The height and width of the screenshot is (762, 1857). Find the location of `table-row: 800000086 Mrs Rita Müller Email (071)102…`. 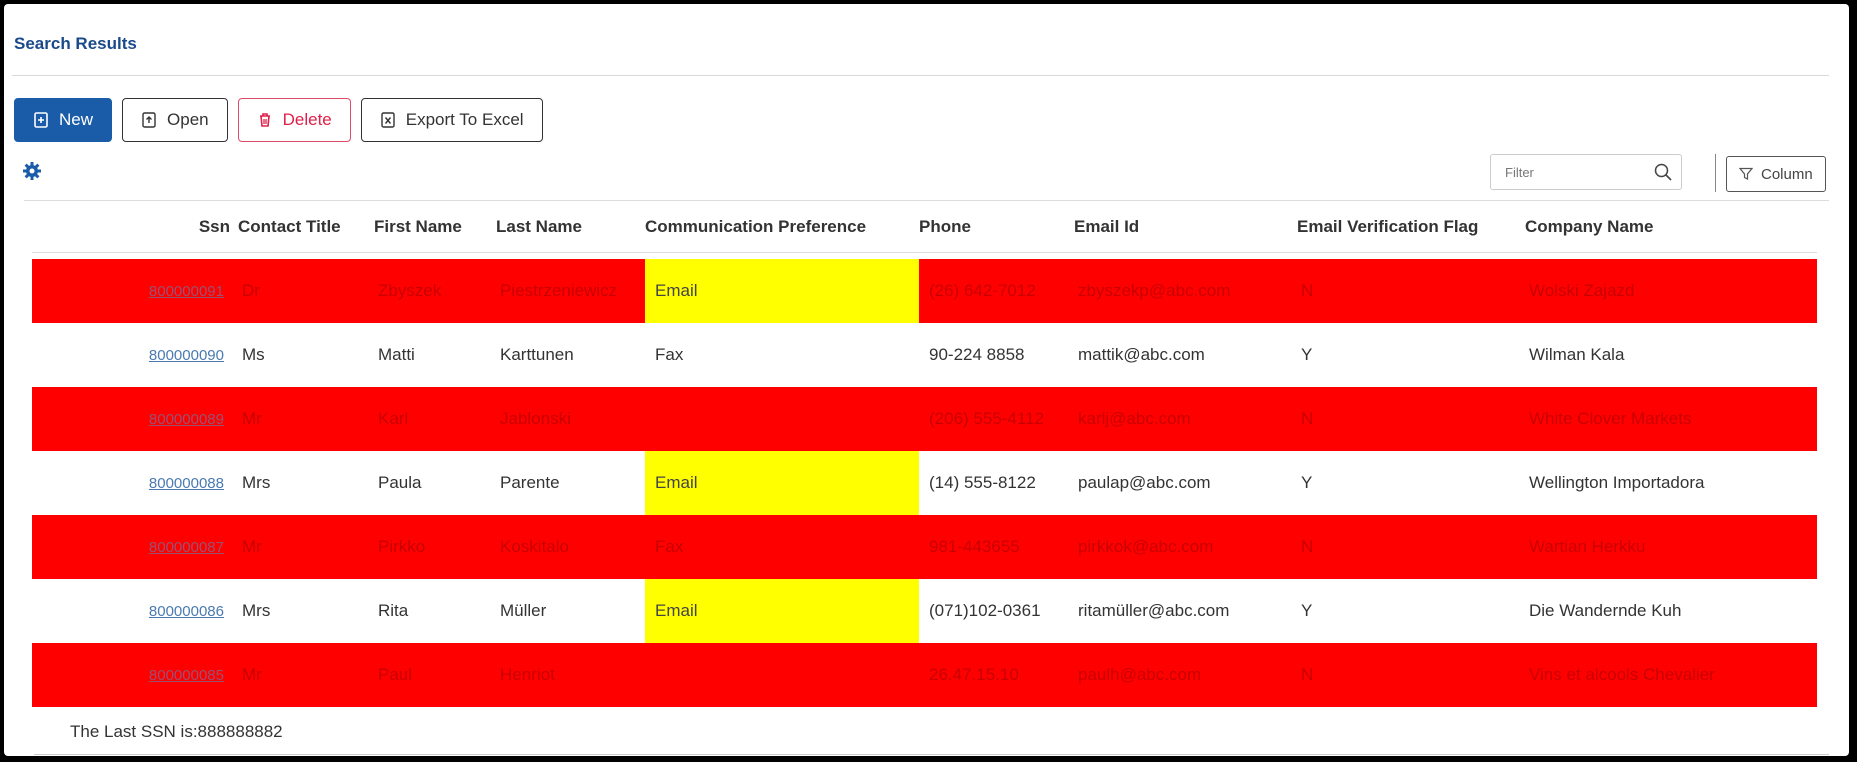

table-row: 800000086 Mrs Rita Müller Email (071)102… is located at coordinates (924, 611).